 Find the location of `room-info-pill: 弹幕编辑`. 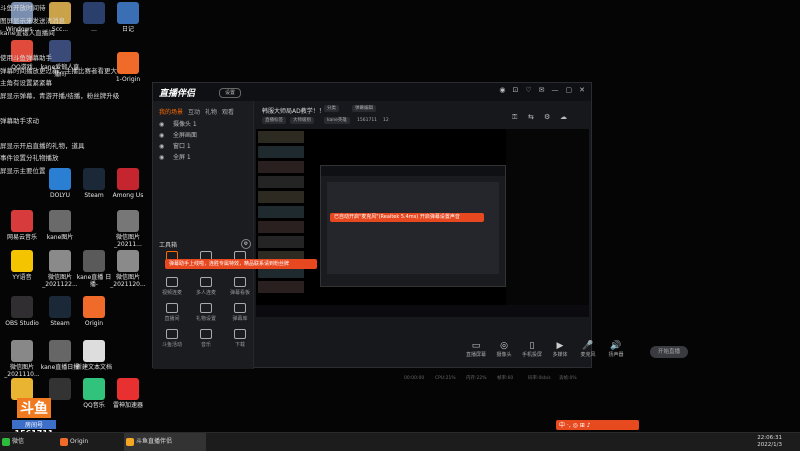

room-info-pill: 弹幕编辑 is located at coordinates (364, 108).